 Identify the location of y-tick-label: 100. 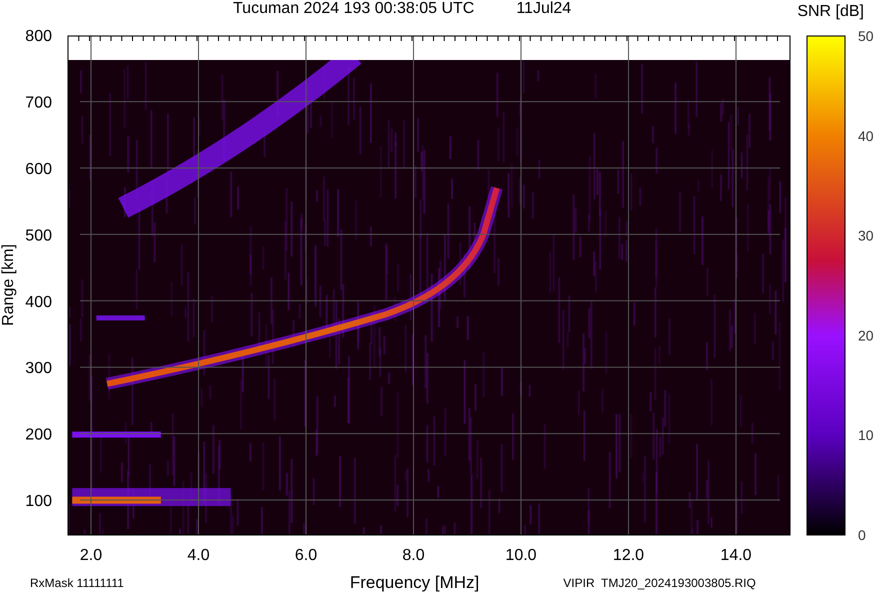
(38, 501).